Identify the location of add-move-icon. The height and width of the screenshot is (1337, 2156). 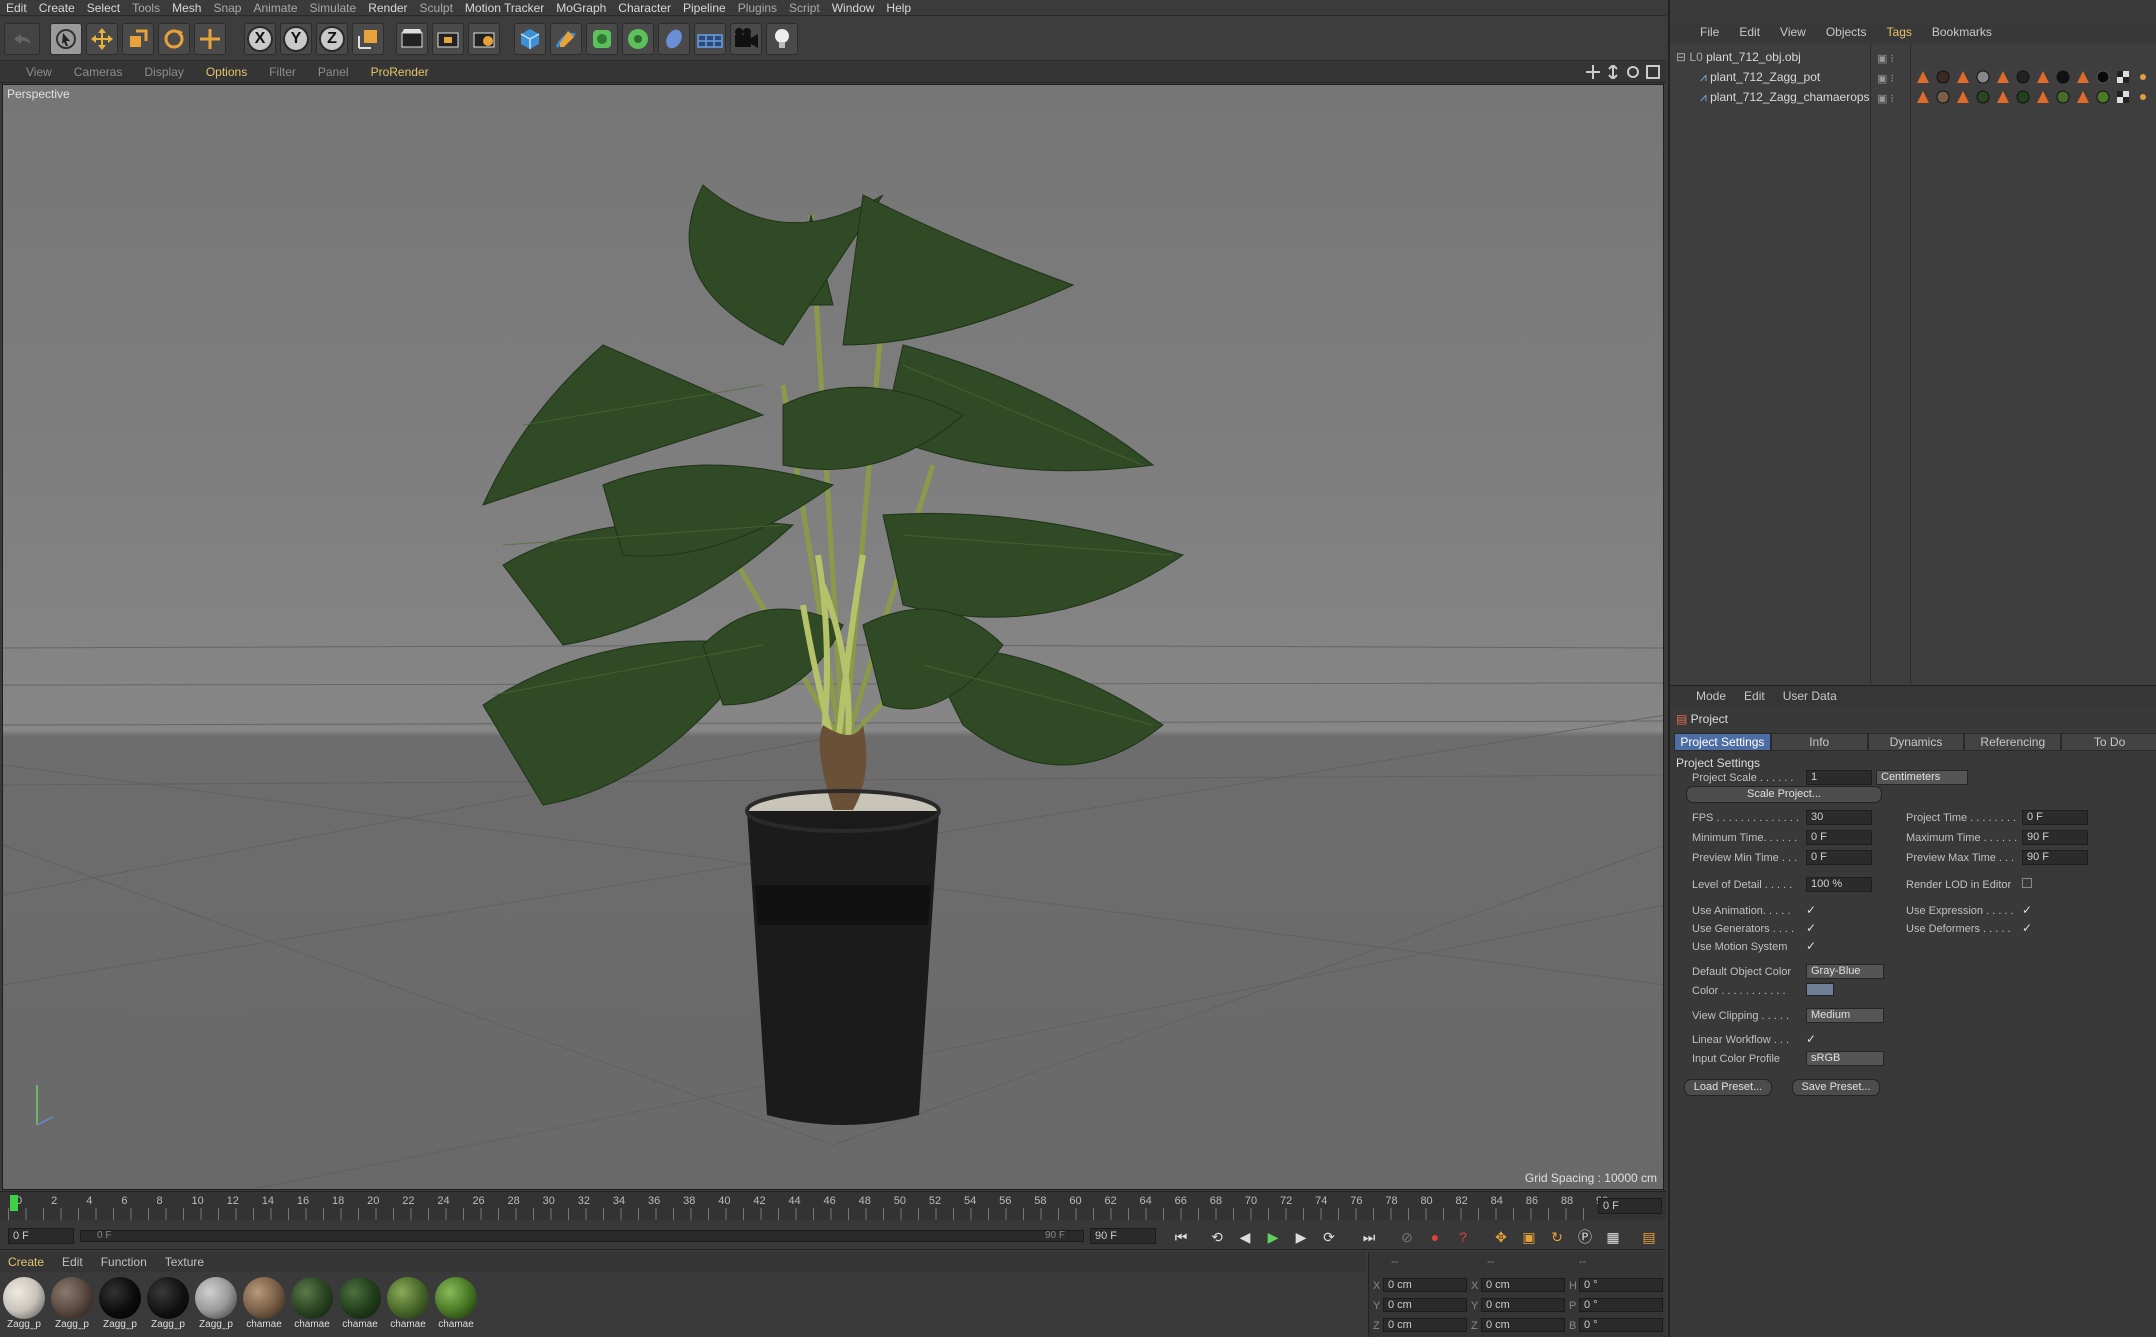
(210, 39).